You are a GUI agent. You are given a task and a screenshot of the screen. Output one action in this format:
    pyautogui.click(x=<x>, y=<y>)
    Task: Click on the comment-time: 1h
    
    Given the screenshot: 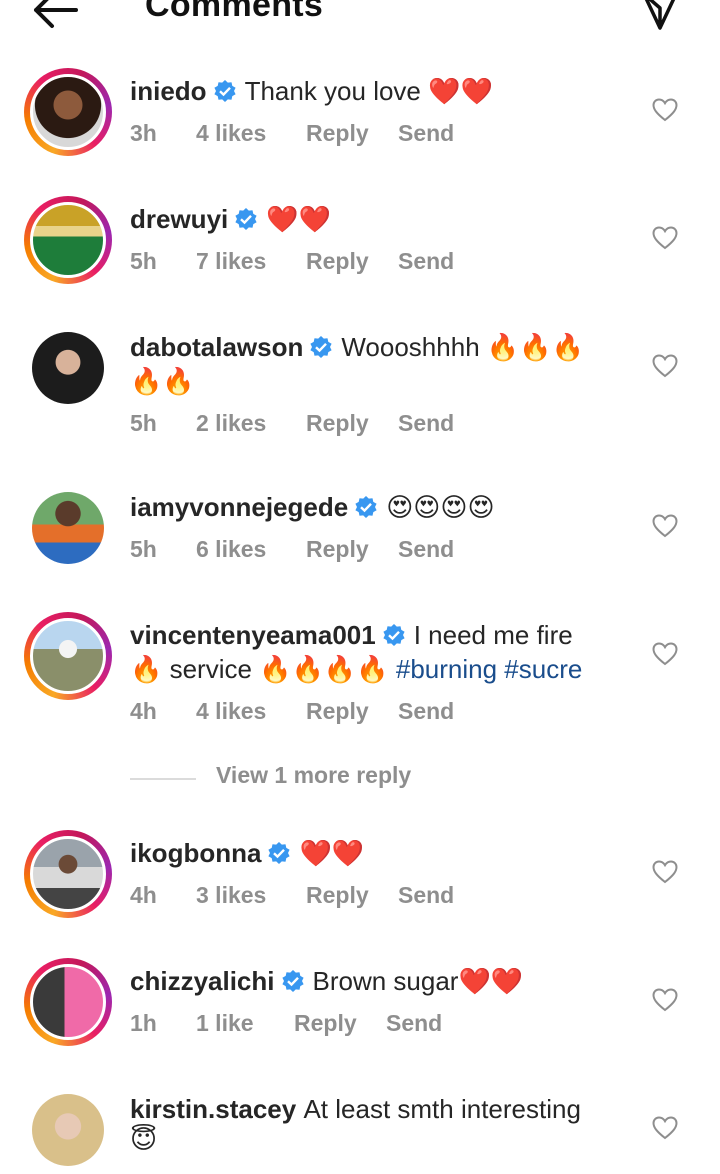 What is the action you would take?
    pyautogui.click(x=143, y=1023)
    